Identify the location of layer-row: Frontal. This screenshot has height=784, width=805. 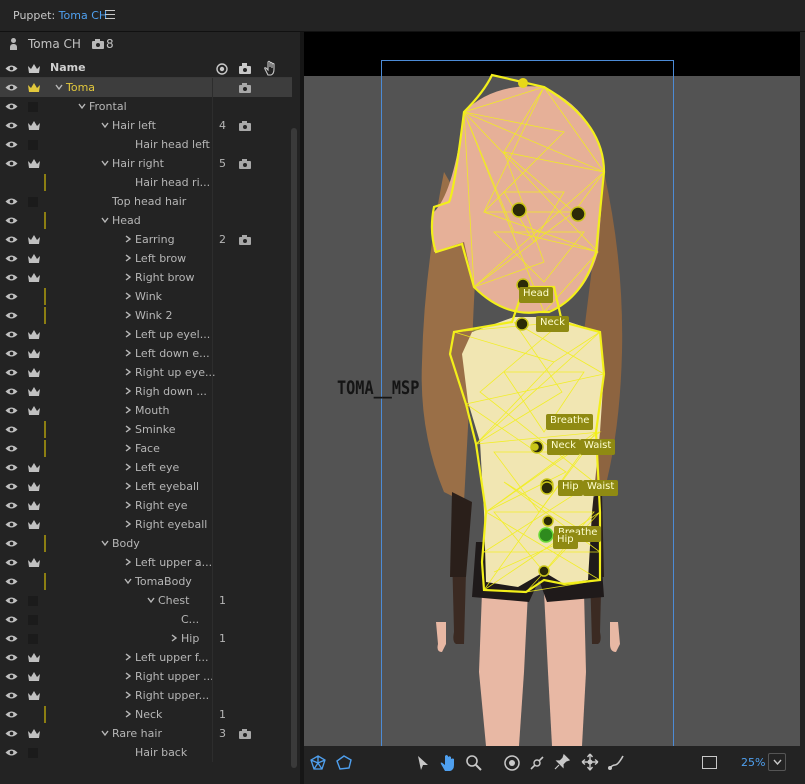
(146, 106).